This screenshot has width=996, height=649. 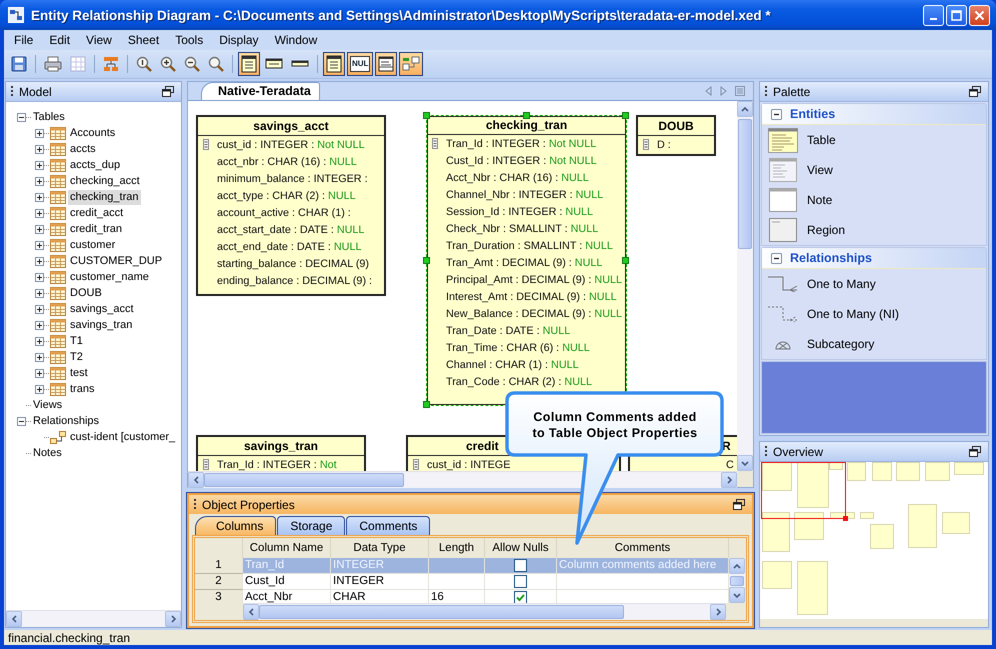 I want to click on table-cell: Cust_Id, so click(x=287, y=582).